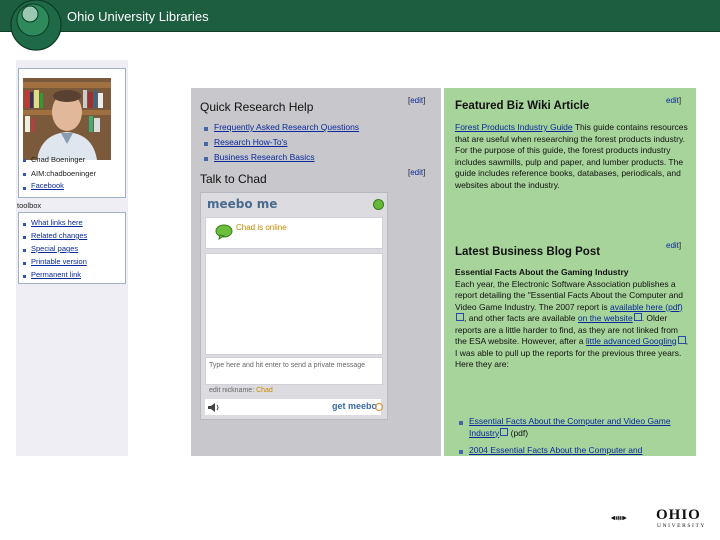 This screenshot has height=540, width=720. I want to click on toolbox-what-links-here: What links here, so click(57, 222).